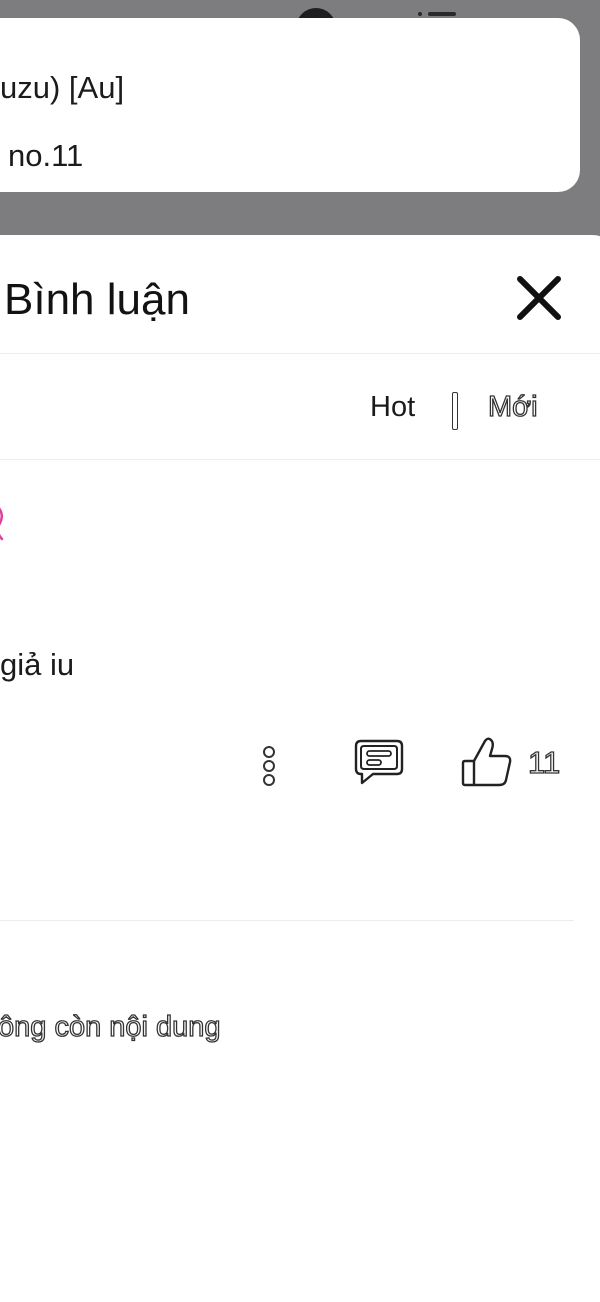  I want to click on thumbs-up-icon, so click(487, 762).